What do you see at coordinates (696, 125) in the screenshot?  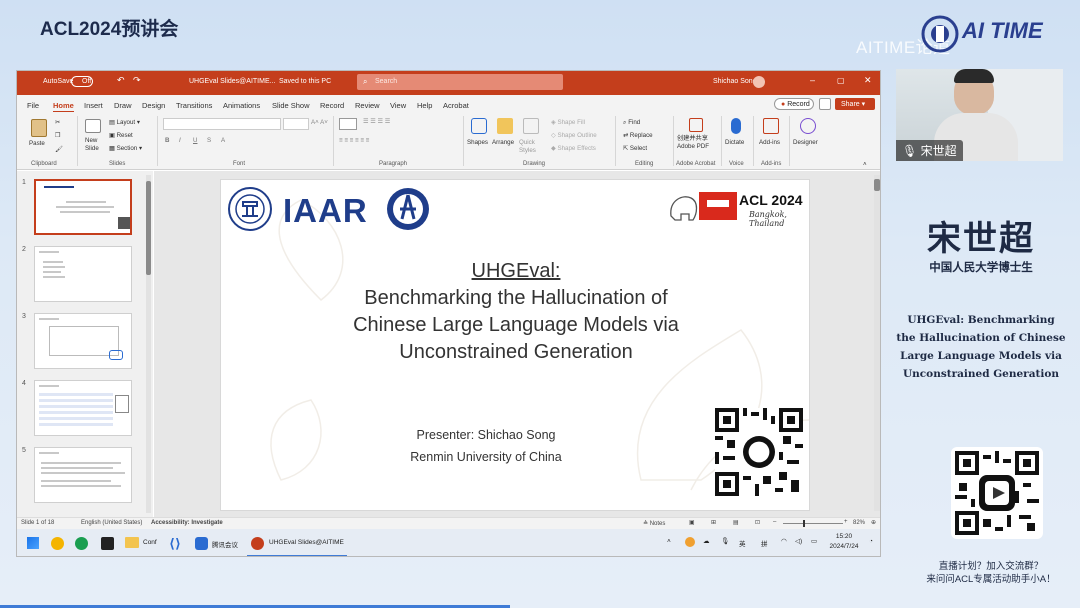 I see `adobe-pdf-icon` at bounding box center [696, 125].